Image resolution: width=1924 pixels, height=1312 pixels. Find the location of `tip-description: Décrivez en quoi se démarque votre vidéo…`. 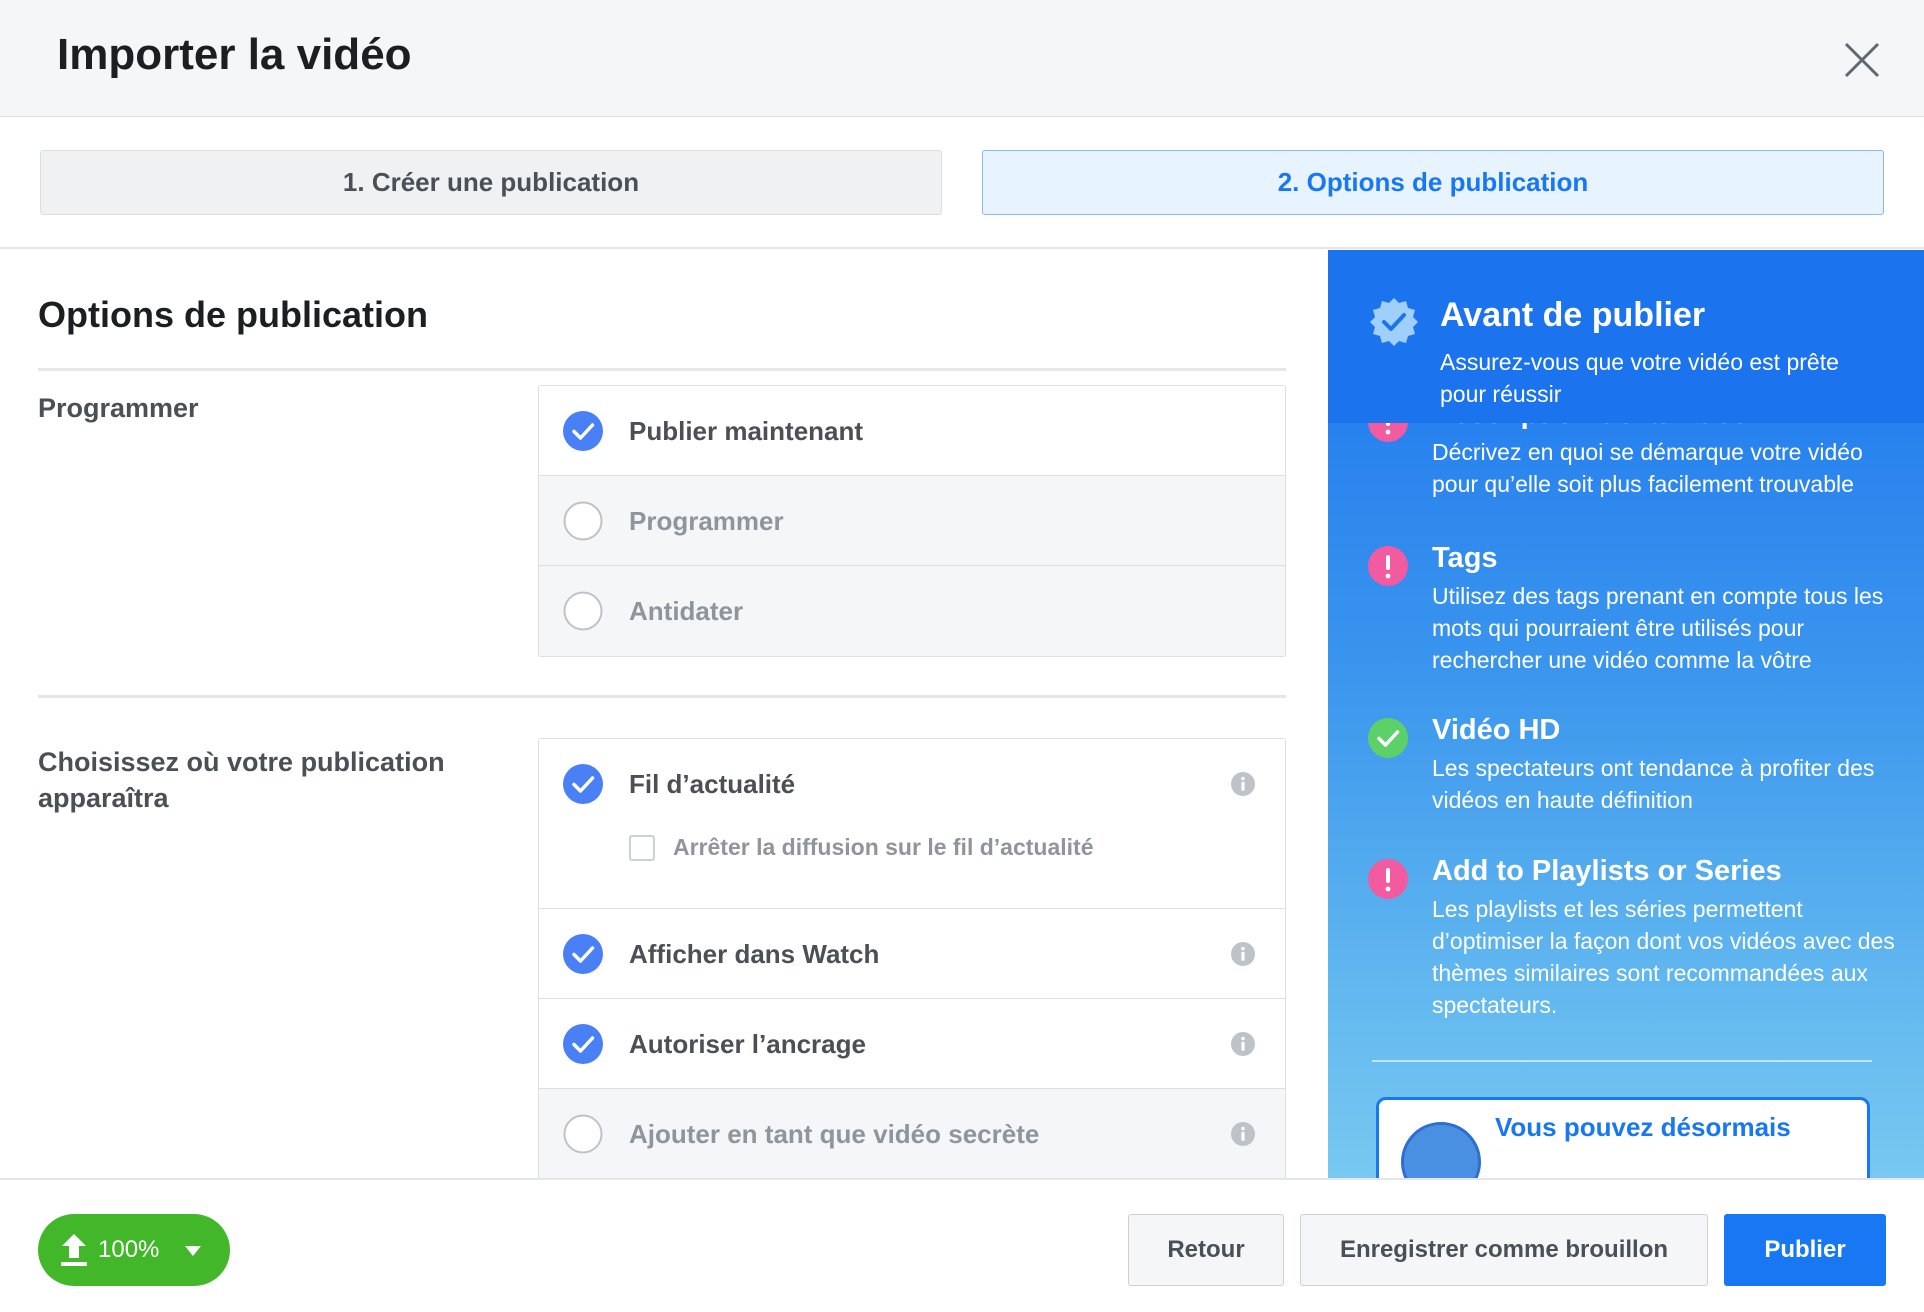

tip-description: Décrivez en quoi se démarque votre vidéo… is located at coordinates (1647, 468).